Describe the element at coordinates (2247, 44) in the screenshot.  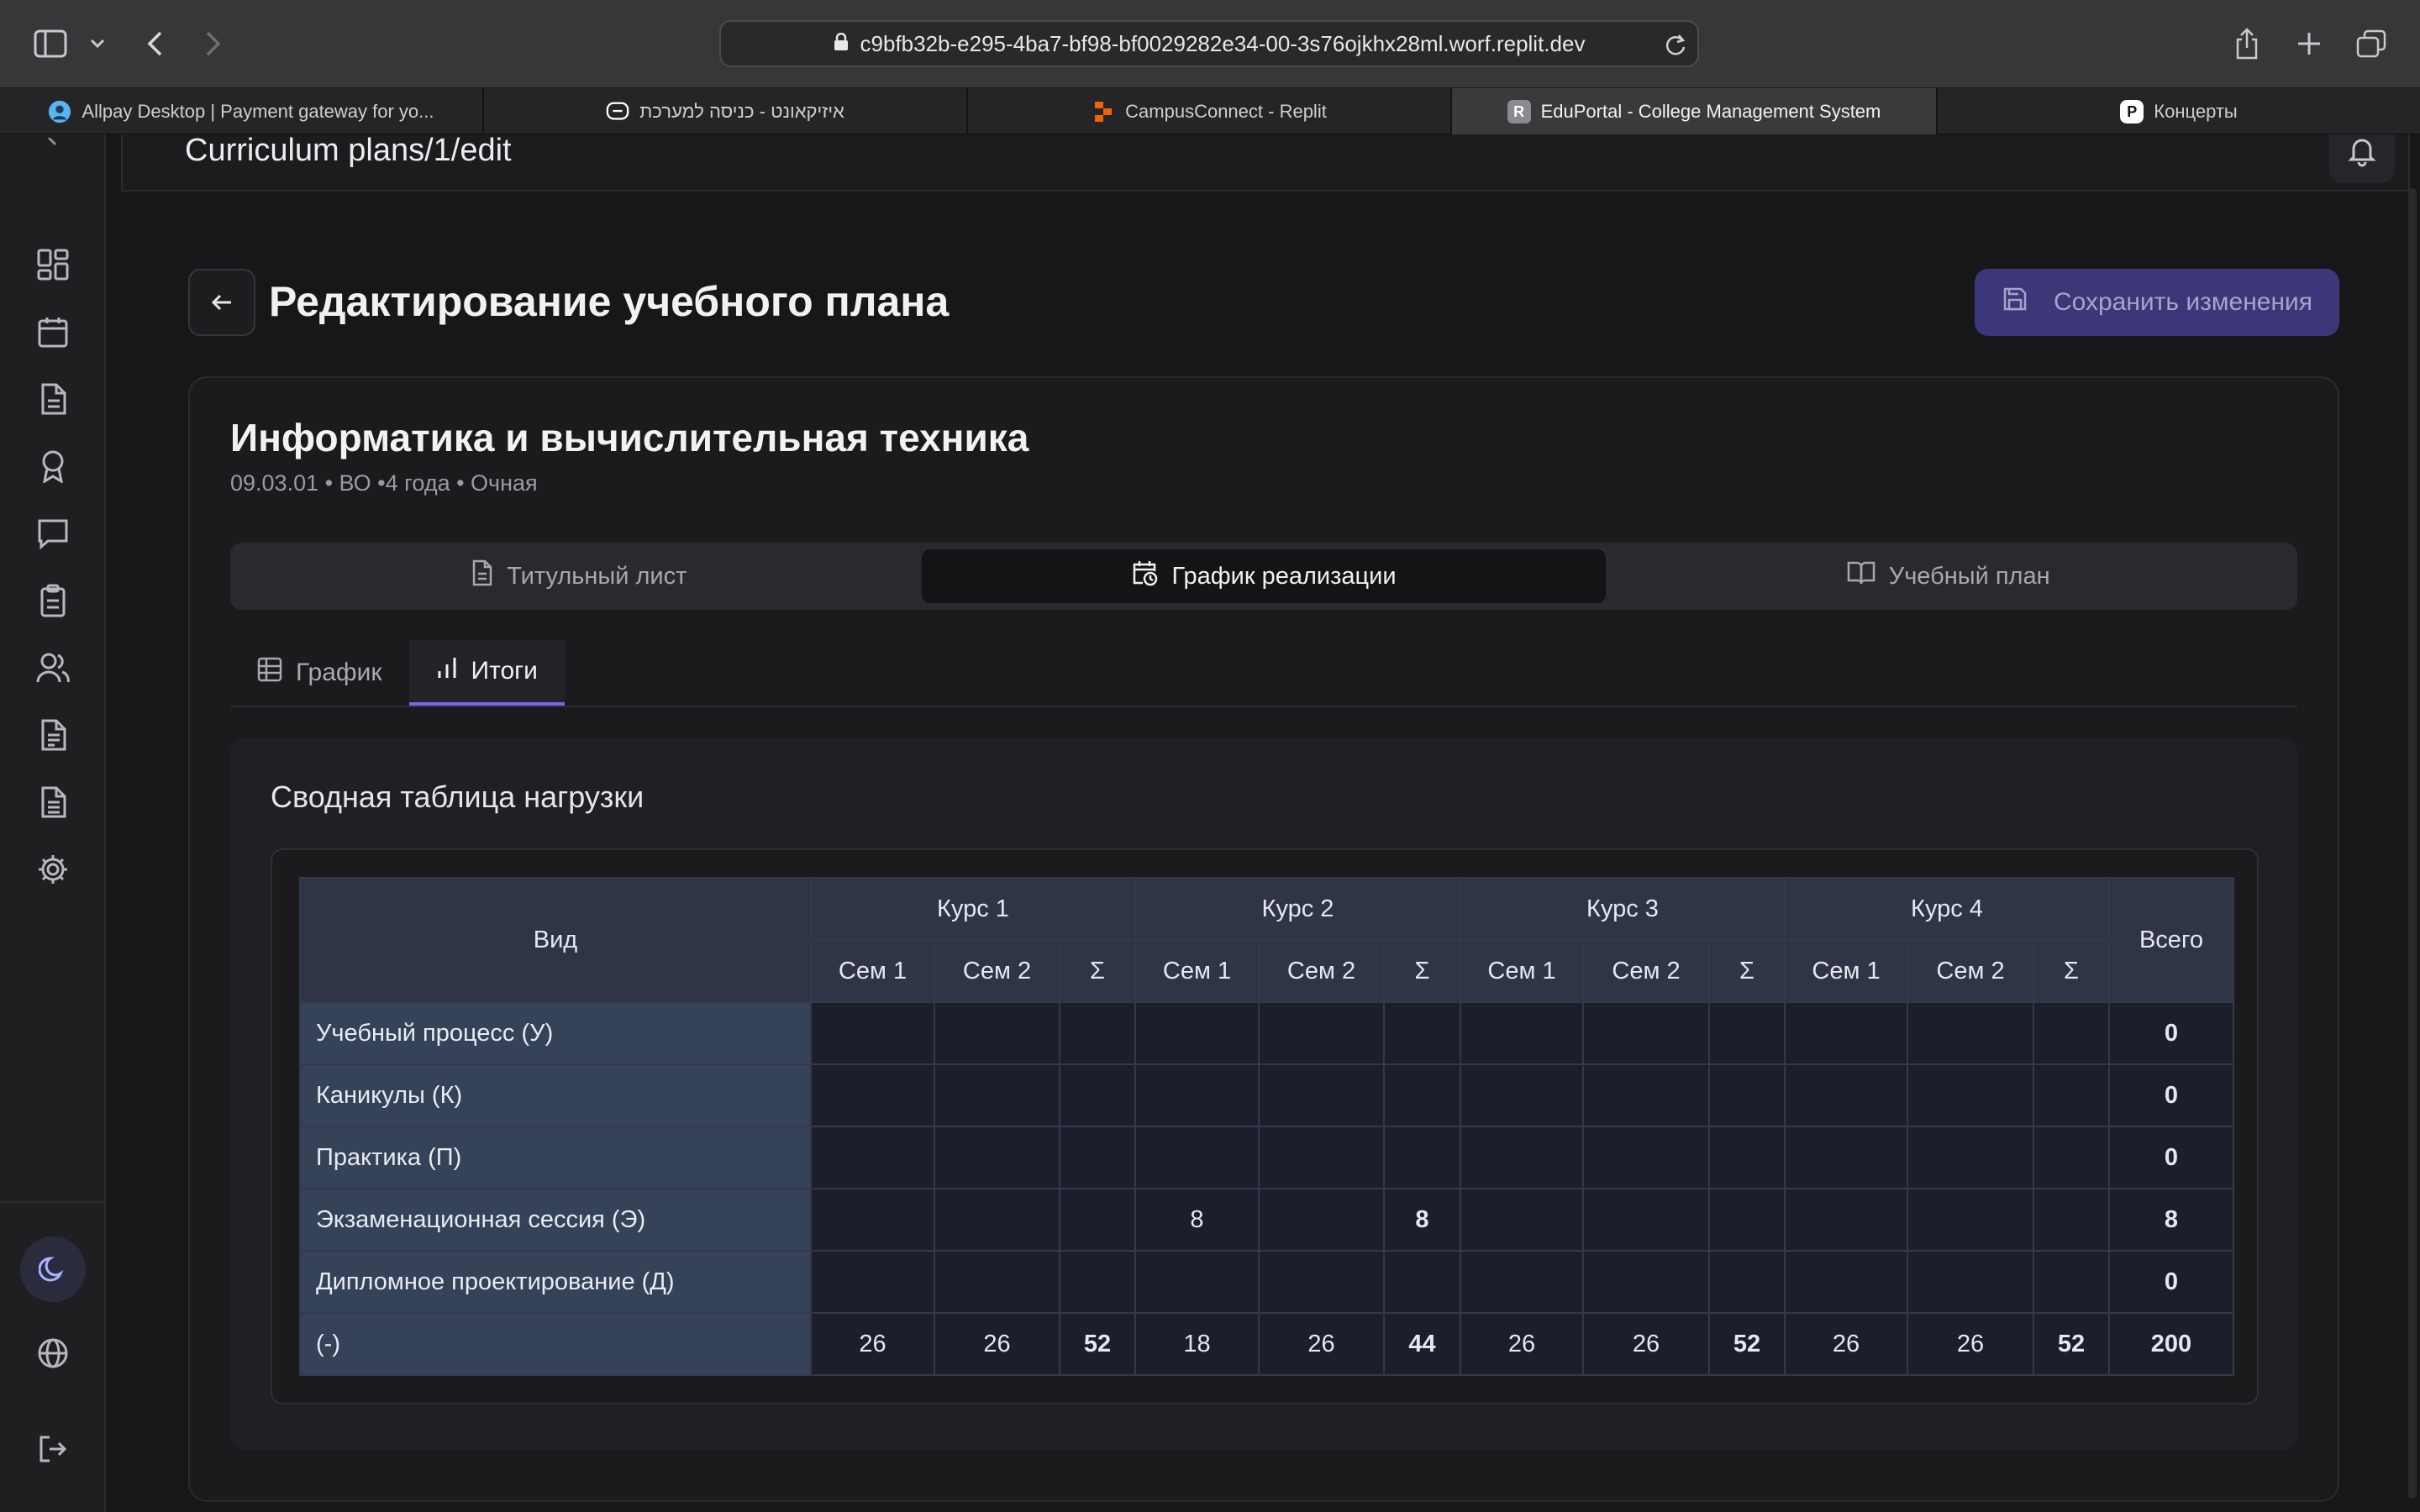
I see `share-icon` at that location.